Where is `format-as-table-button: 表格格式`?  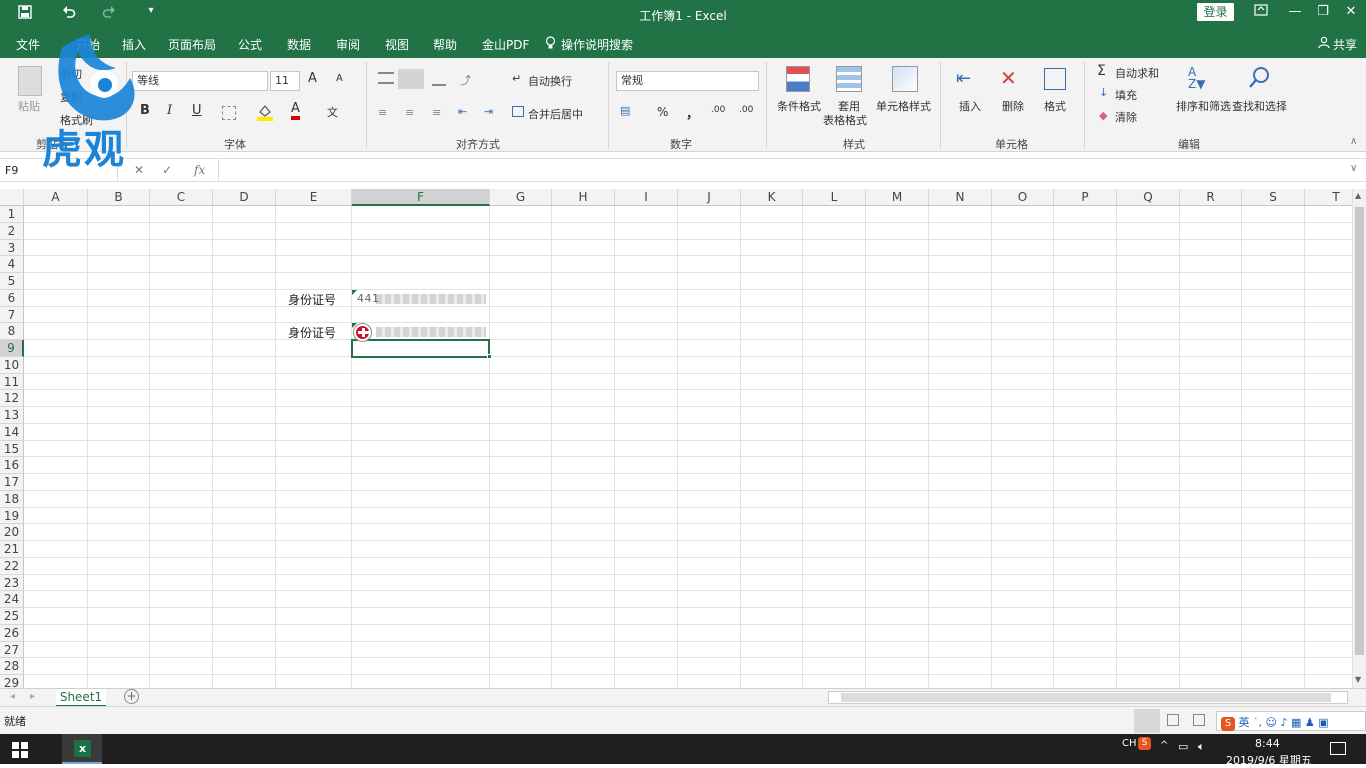 format-as-table-button: 表格格式 is located at coordinates (845, 120).